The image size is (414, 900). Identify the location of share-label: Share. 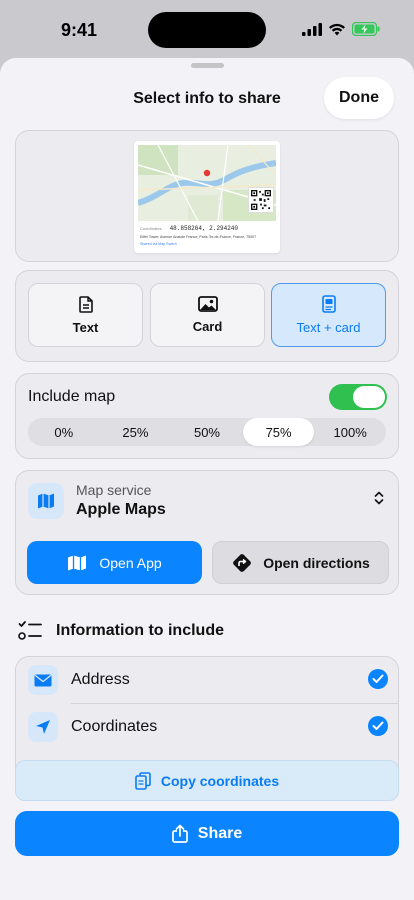
(220, 833).